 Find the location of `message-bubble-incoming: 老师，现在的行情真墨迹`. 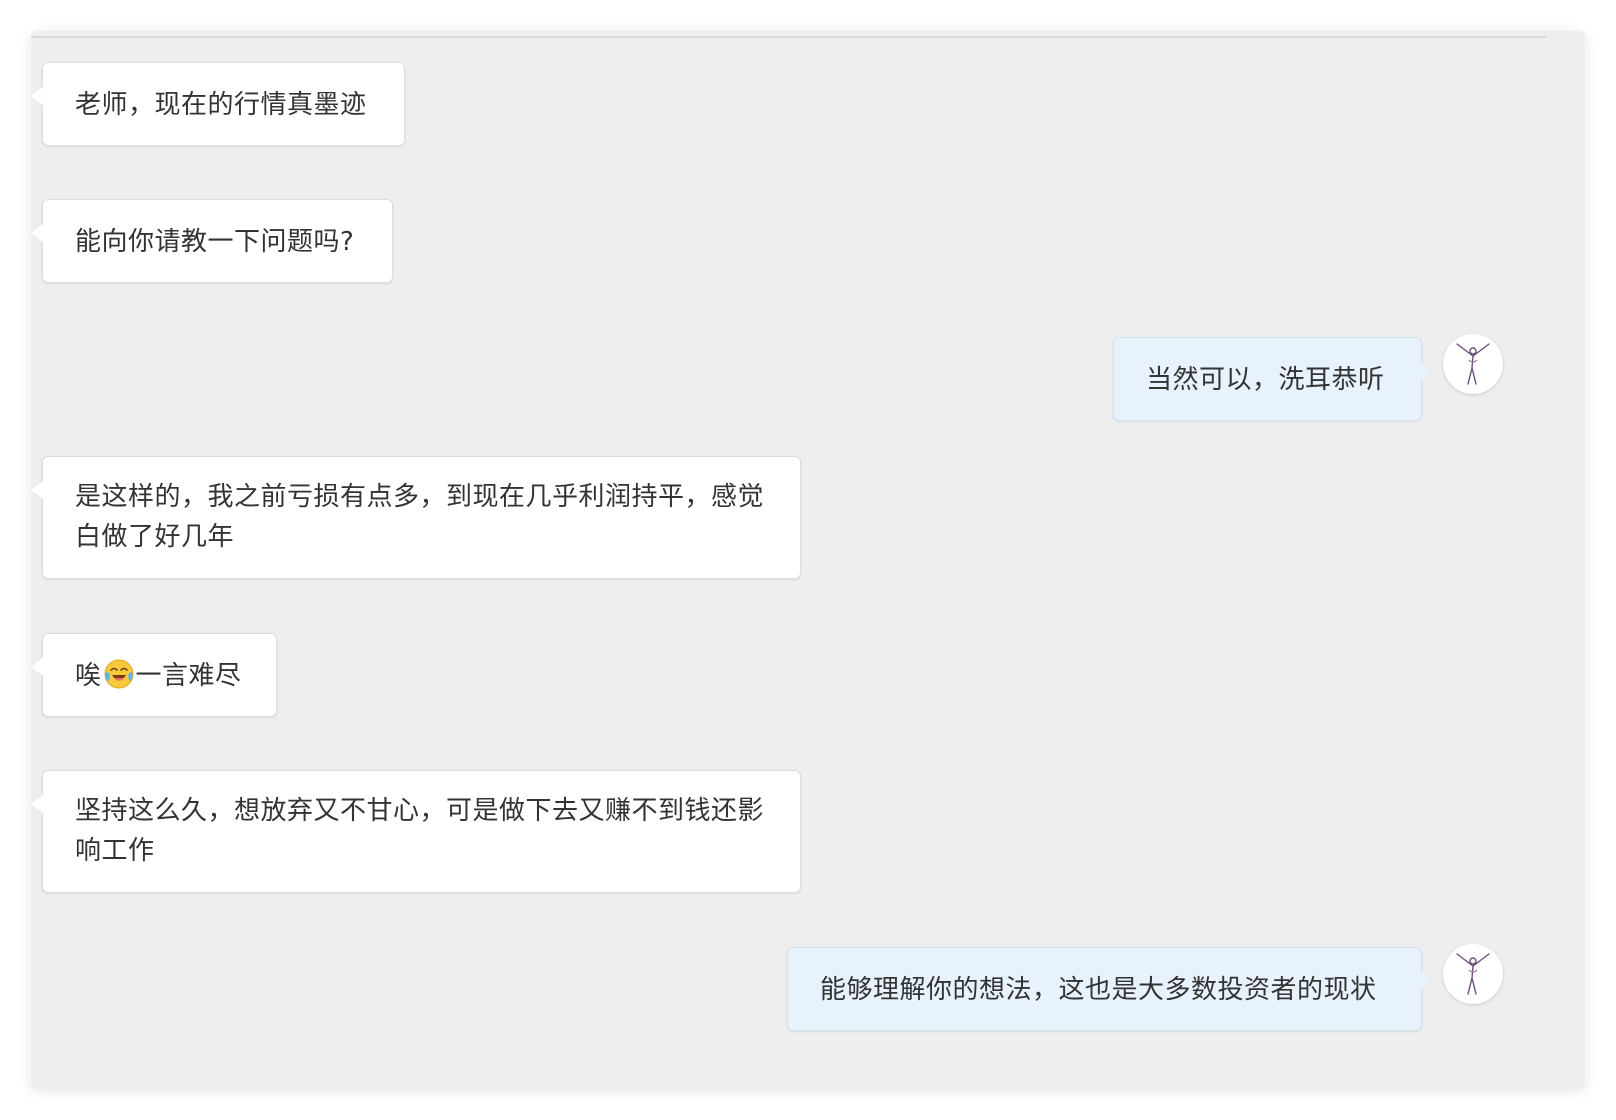

message-bubble-incoming: 老师，现在的行情真墨迹 is located at coordinates (218, 104).